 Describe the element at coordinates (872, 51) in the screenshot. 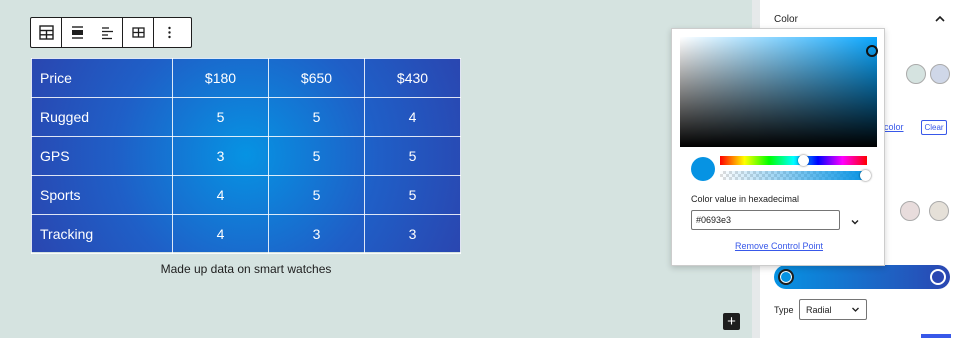

I see `saturation-handle` at that location.